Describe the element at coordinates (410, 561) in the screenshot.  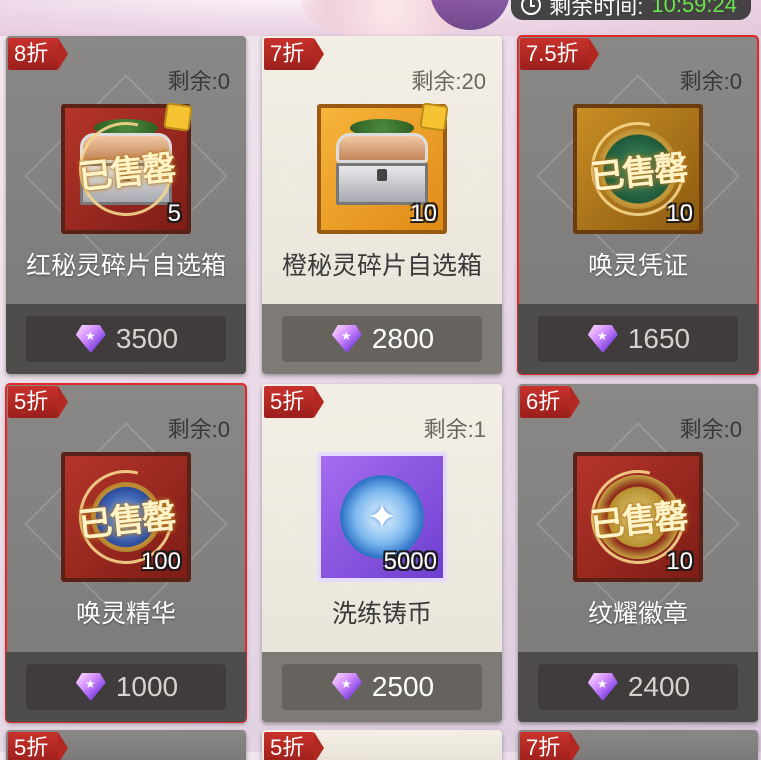
I see `item-quantity: 5000` at that location.